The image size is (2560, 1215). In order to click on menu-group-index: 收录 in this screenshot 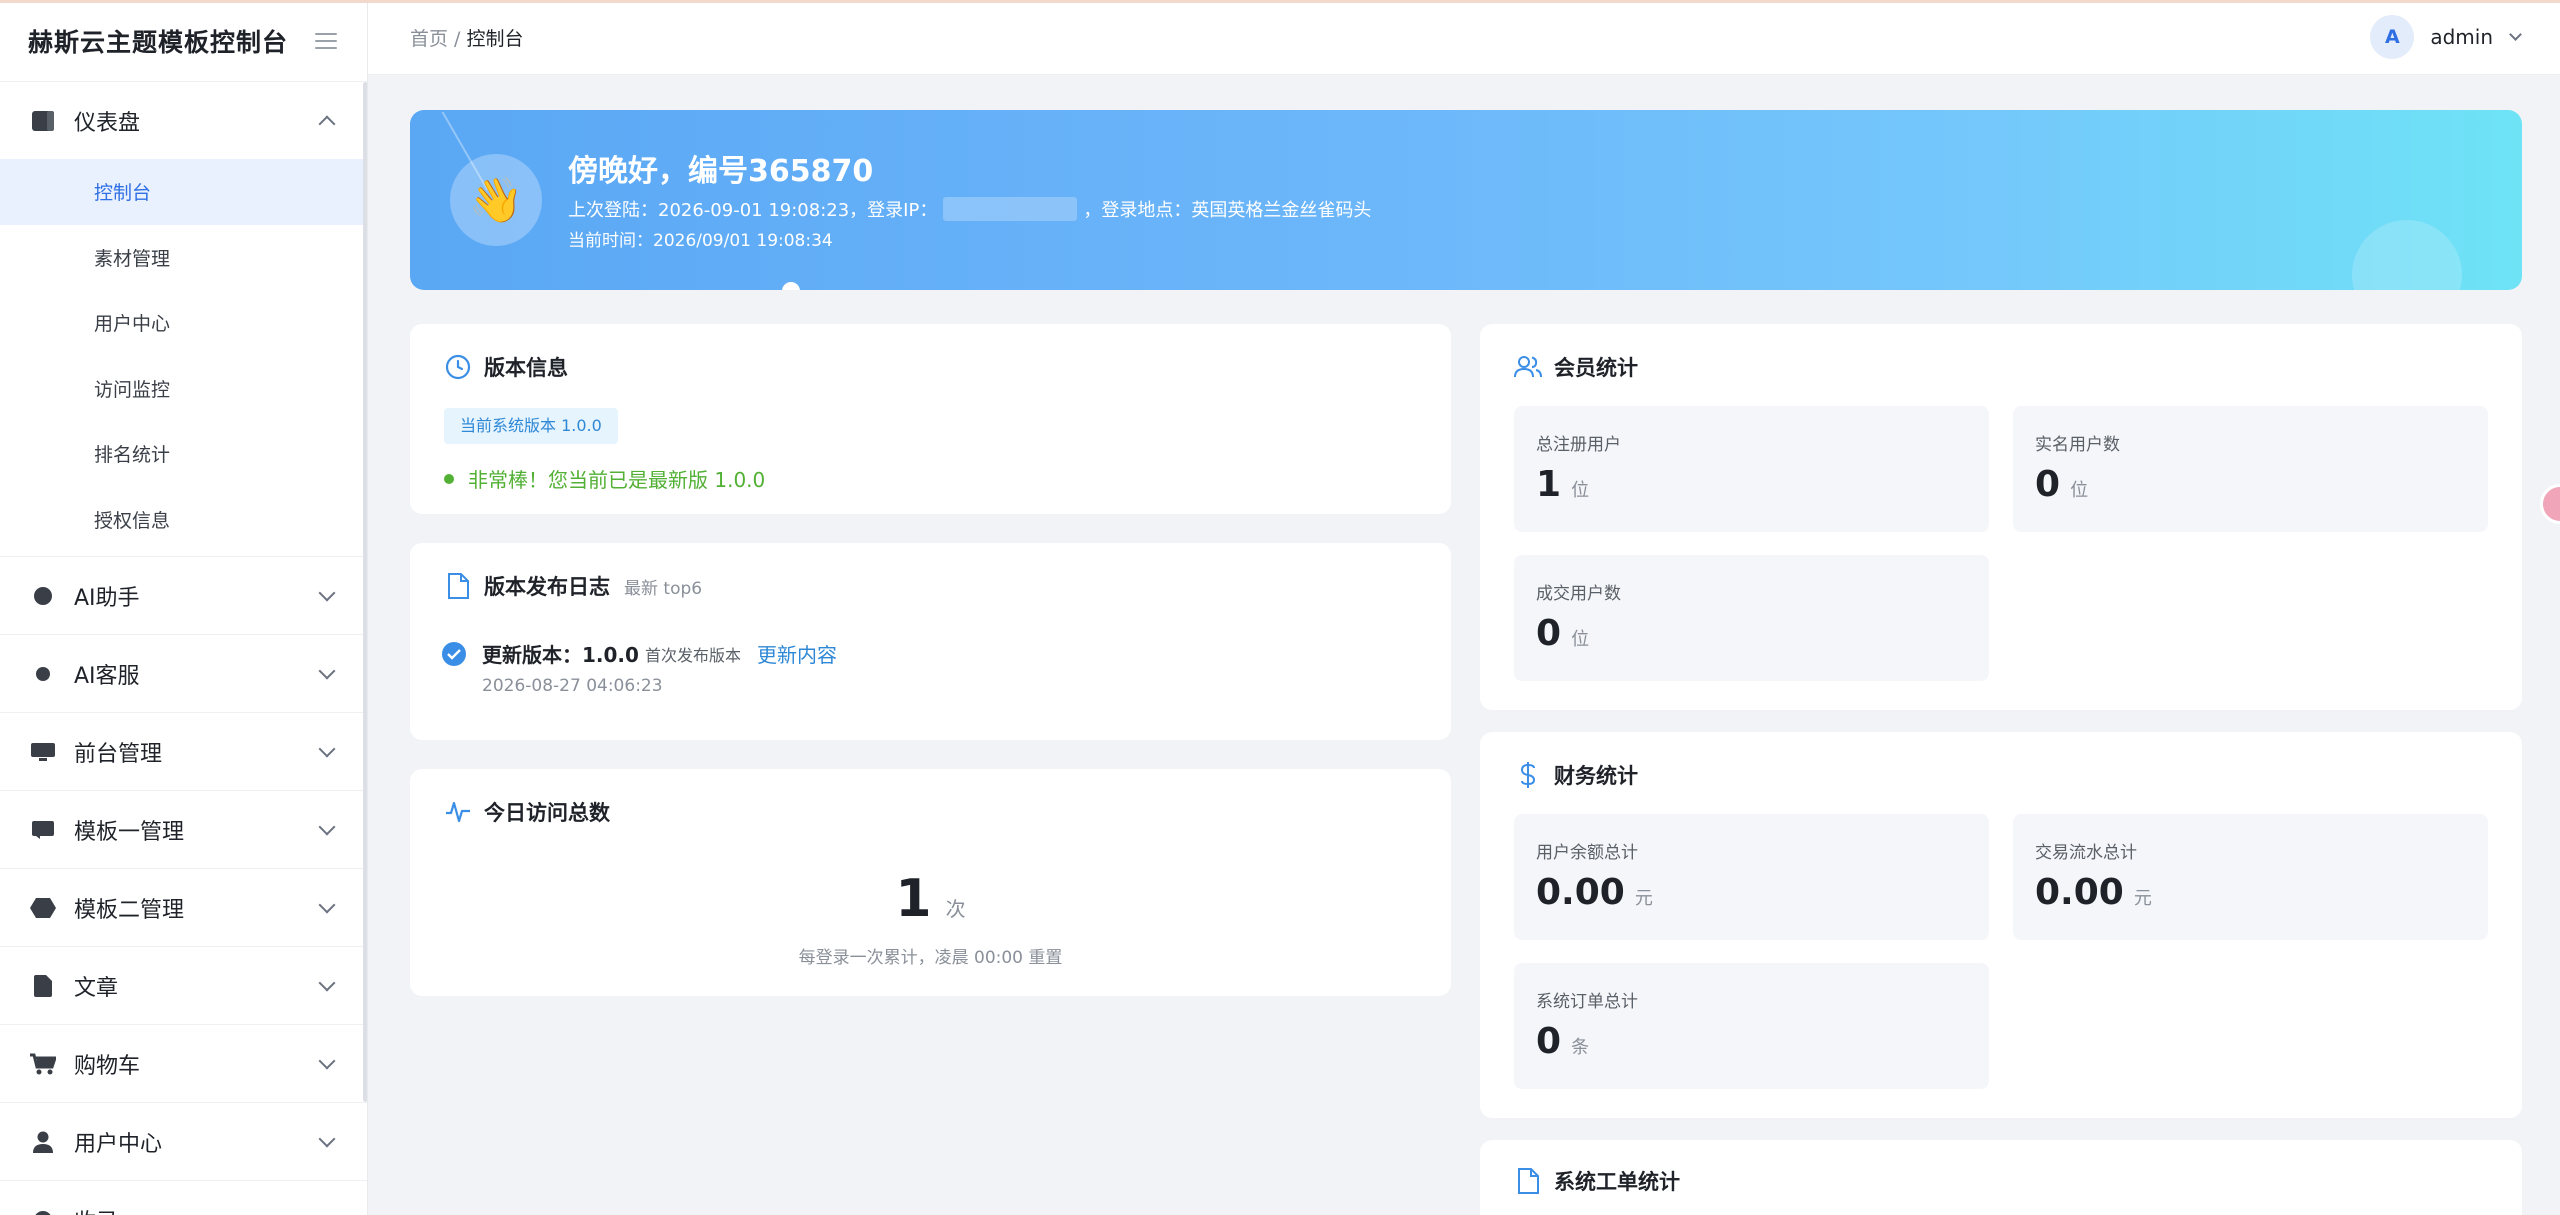, I will do `click(183, 1198)`.